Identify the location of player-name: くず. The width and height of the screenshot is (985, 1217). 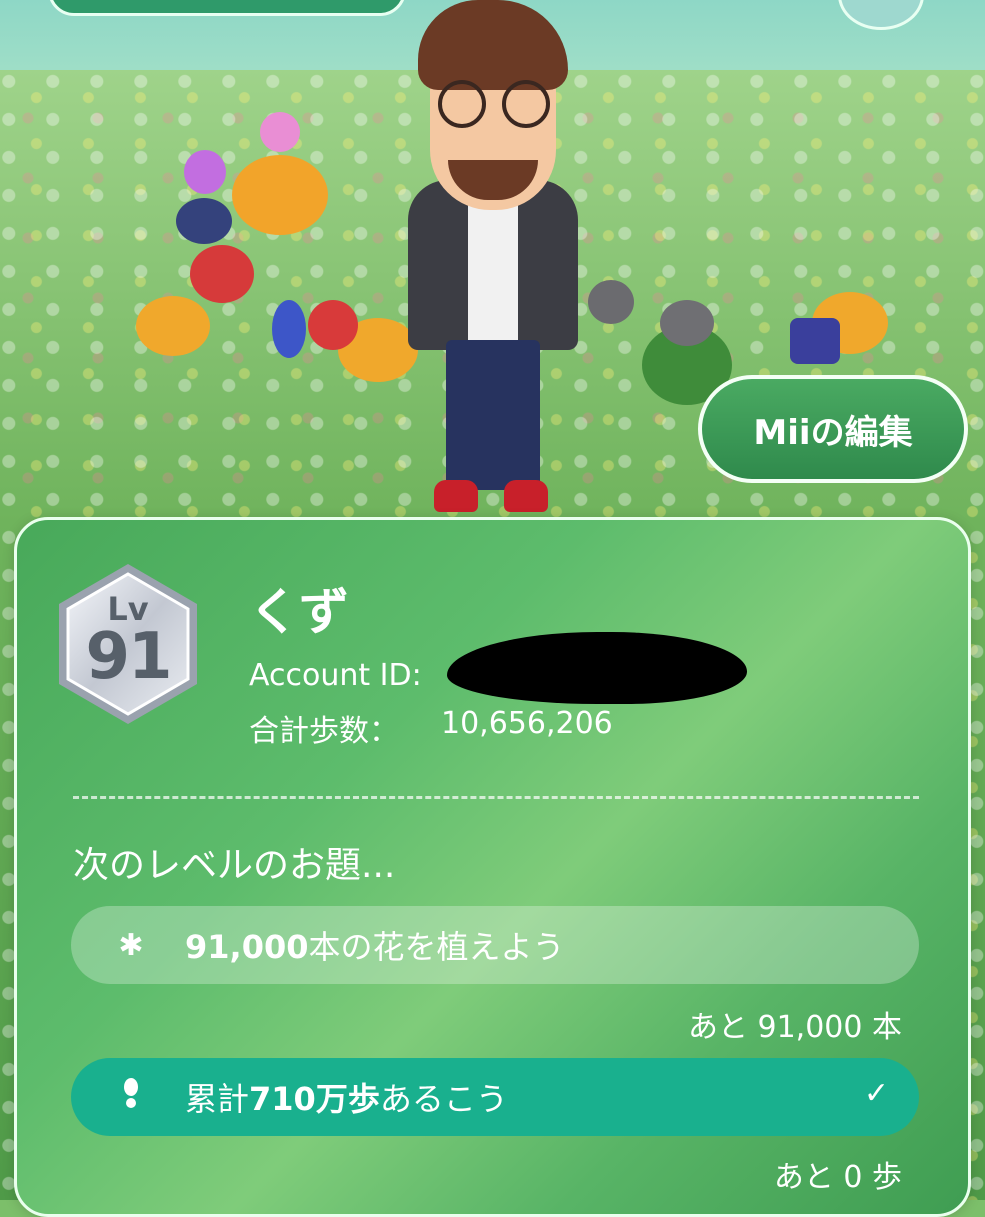
(299, 612).